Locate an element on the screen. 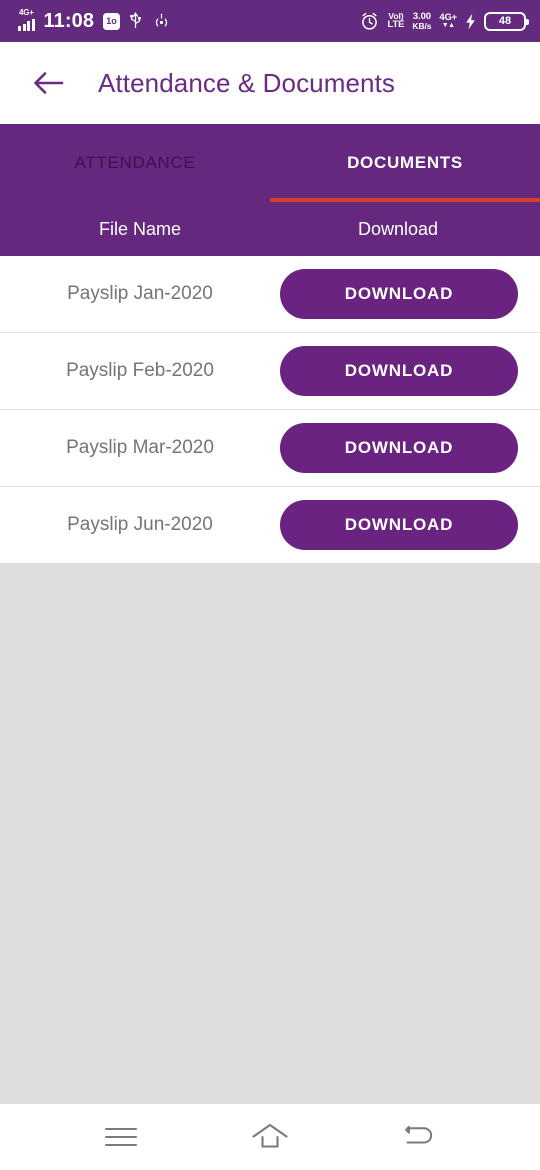 The height and width of the screenshot is (1170, 540). table-column-header: File Name Download is located at coordinates (270, 229).